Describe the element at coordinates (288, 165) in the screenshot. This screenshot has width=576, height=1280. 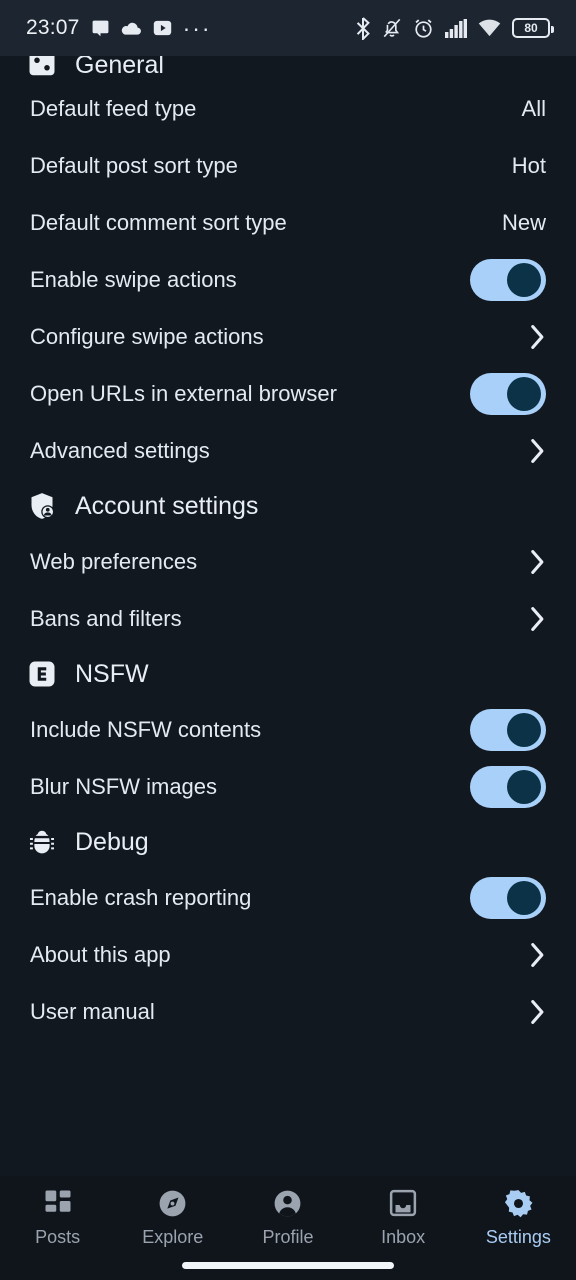
I see `row-default-post-sort-type: Default post sort type Hot` at that location.